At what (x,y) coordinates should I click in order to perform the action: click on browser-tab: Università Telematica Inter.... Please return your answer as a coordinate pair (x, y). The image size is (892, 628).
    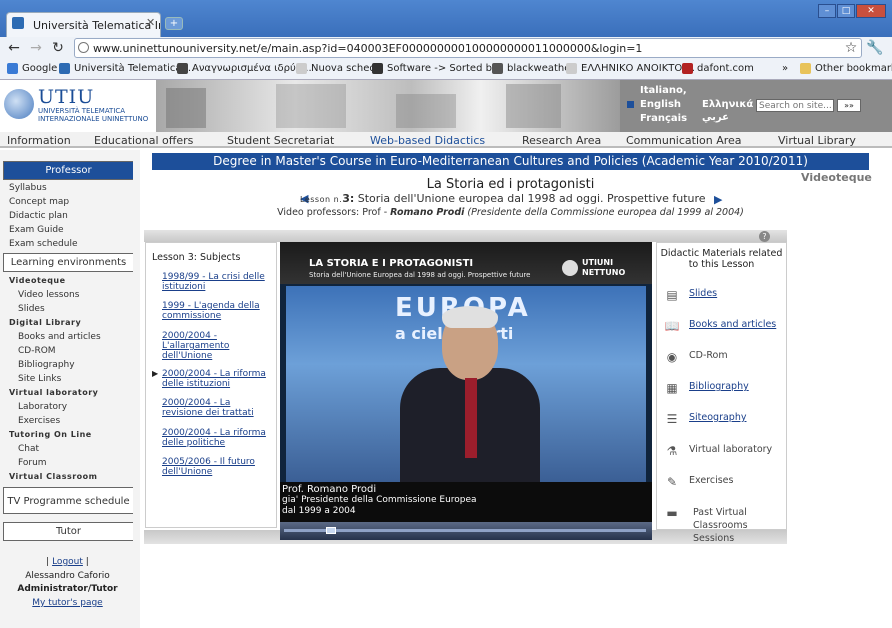
    Looking at the image, I should click on (83, 24).